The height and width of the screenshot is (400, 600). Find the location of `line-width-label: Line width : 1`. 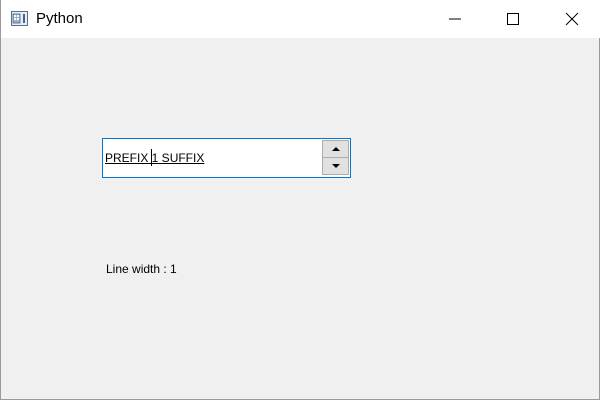

line-width-label: Line width : 1 is located at coordinates (141, 269).